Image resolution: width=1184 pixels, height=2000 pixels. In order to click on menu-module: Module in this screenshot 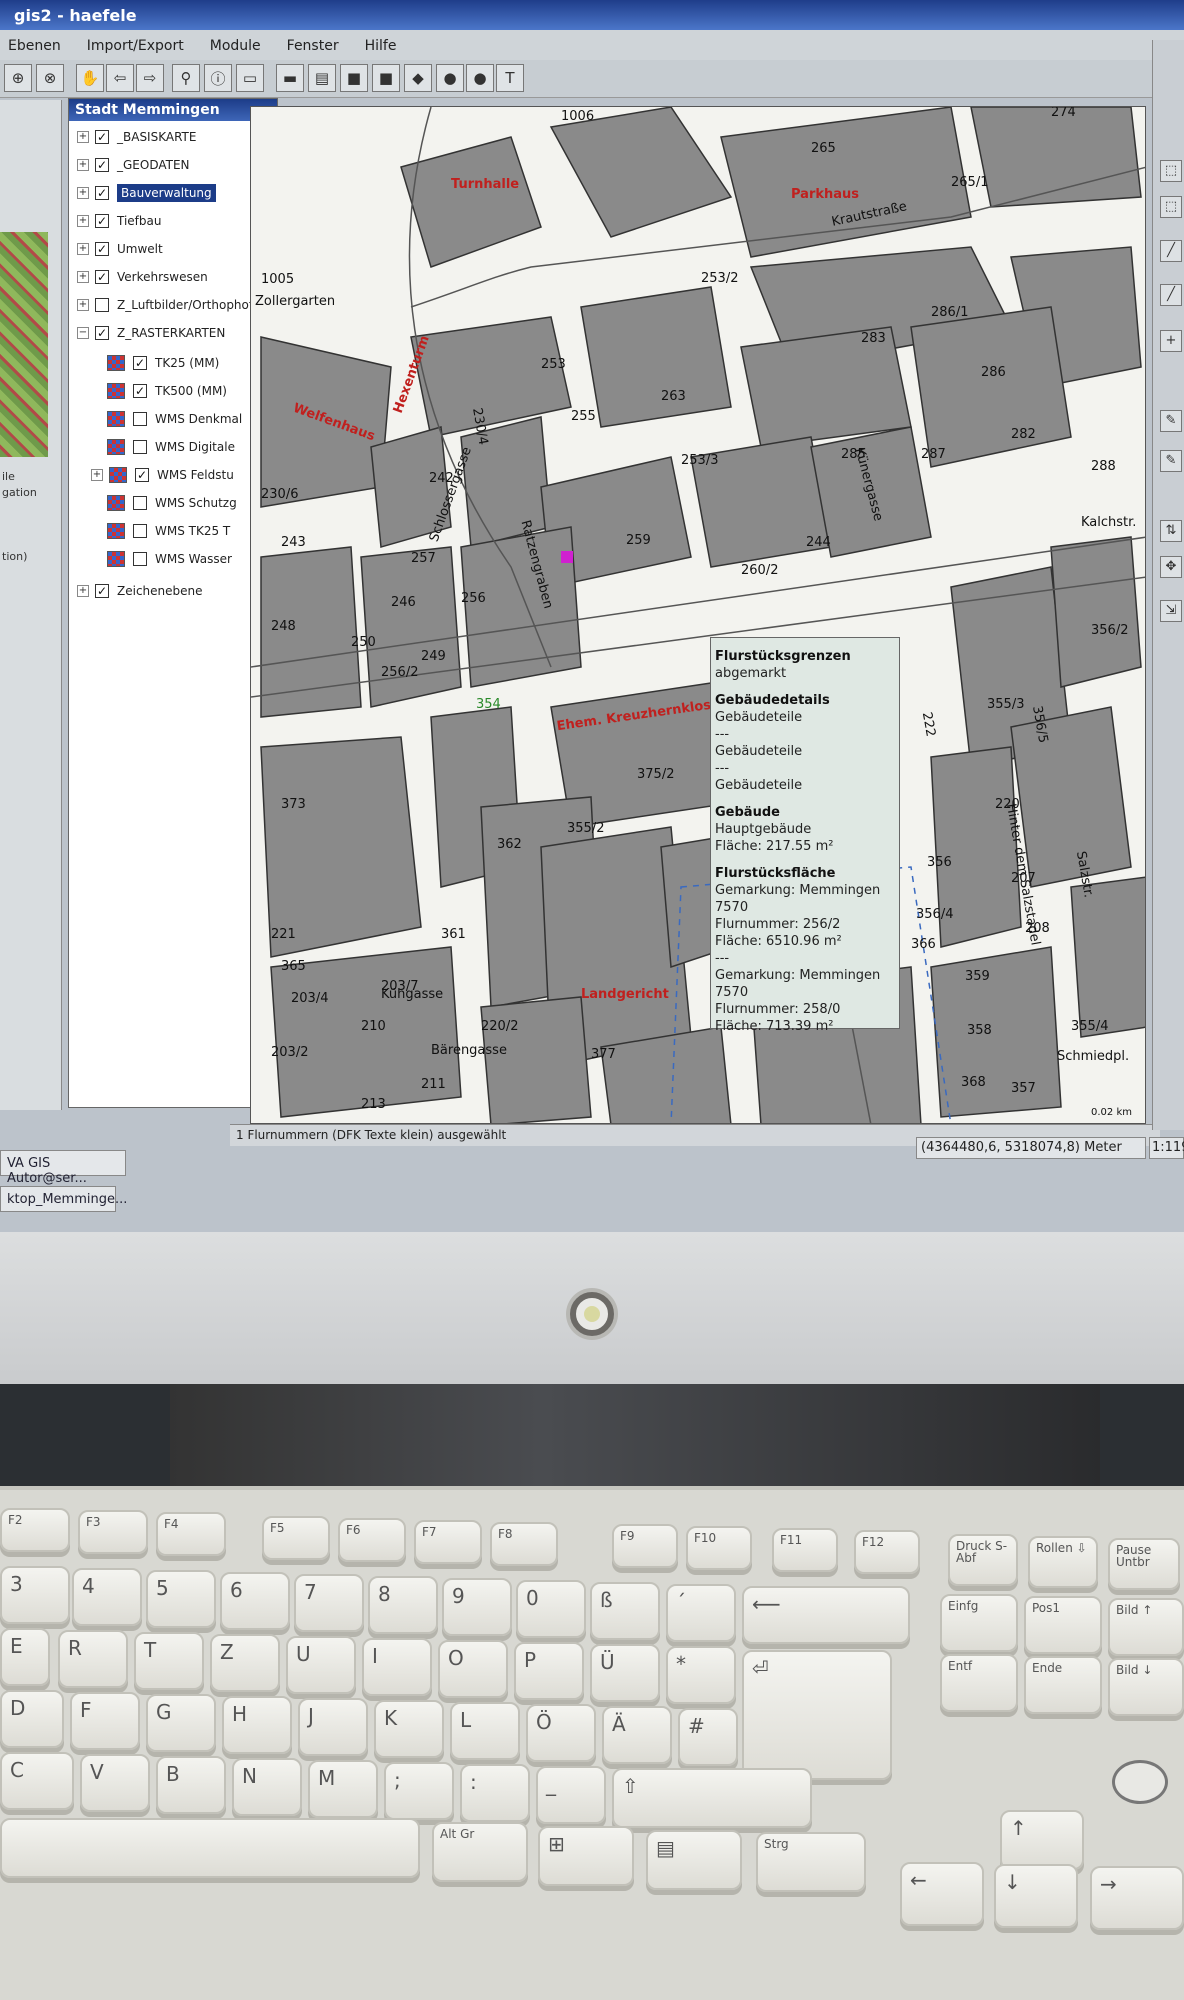, I will do `click(235, 46)`.